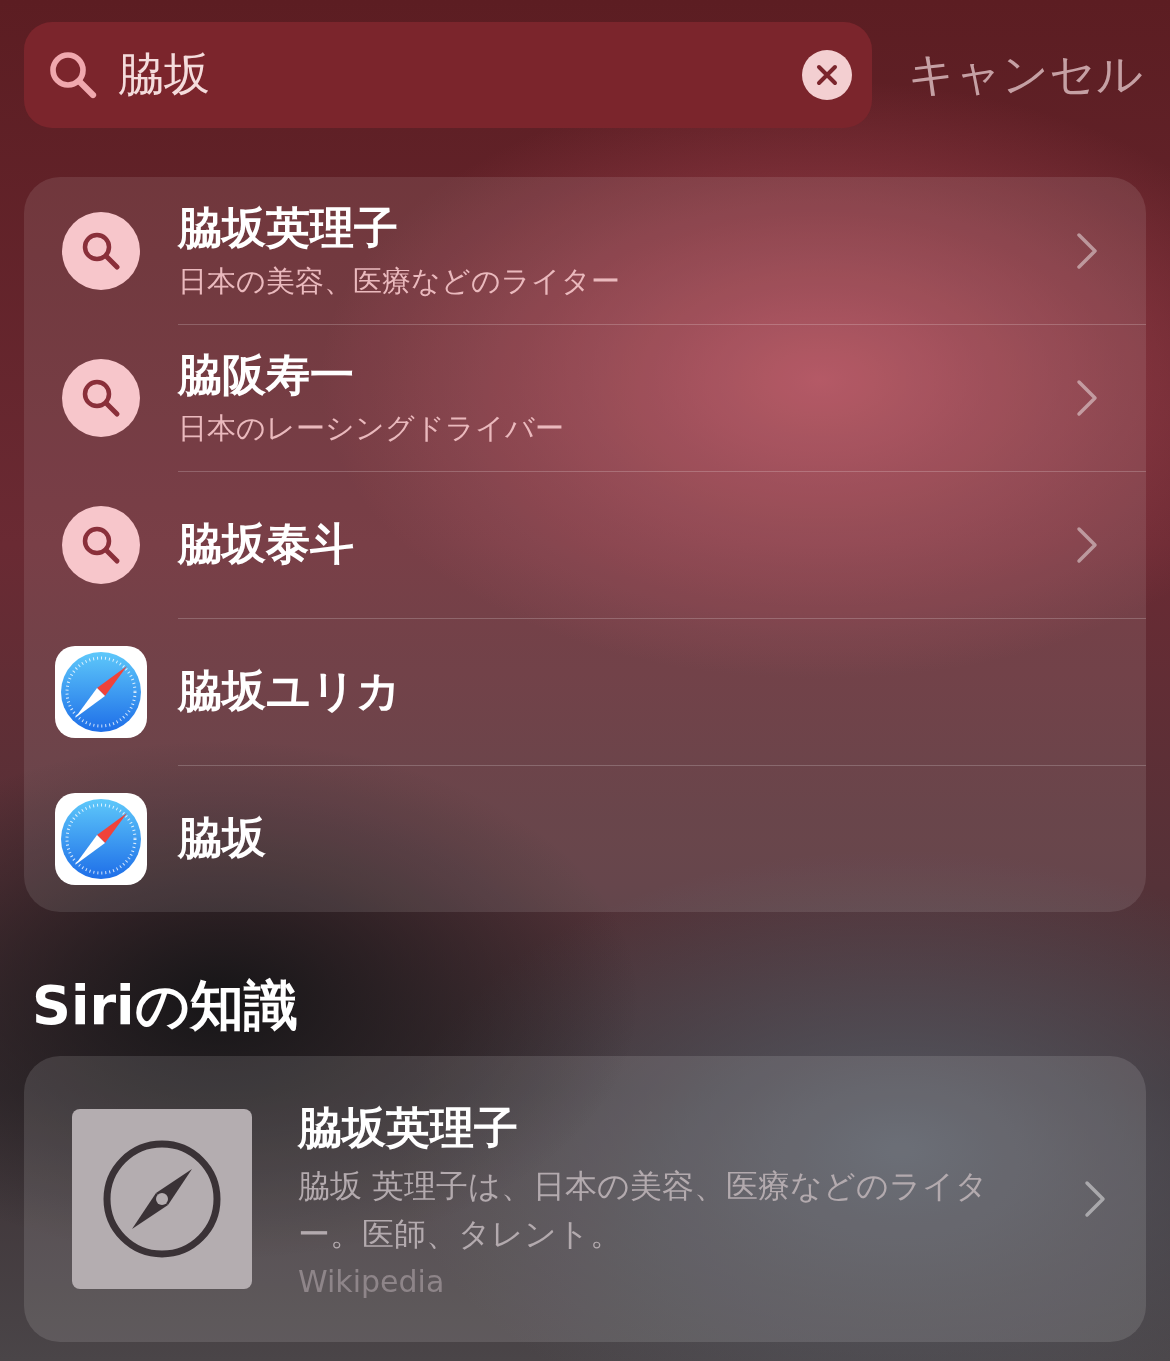 The height and width of the screenshot is (1361, 1170). I want to click on search-result: 脇坂, so click(585, 838).